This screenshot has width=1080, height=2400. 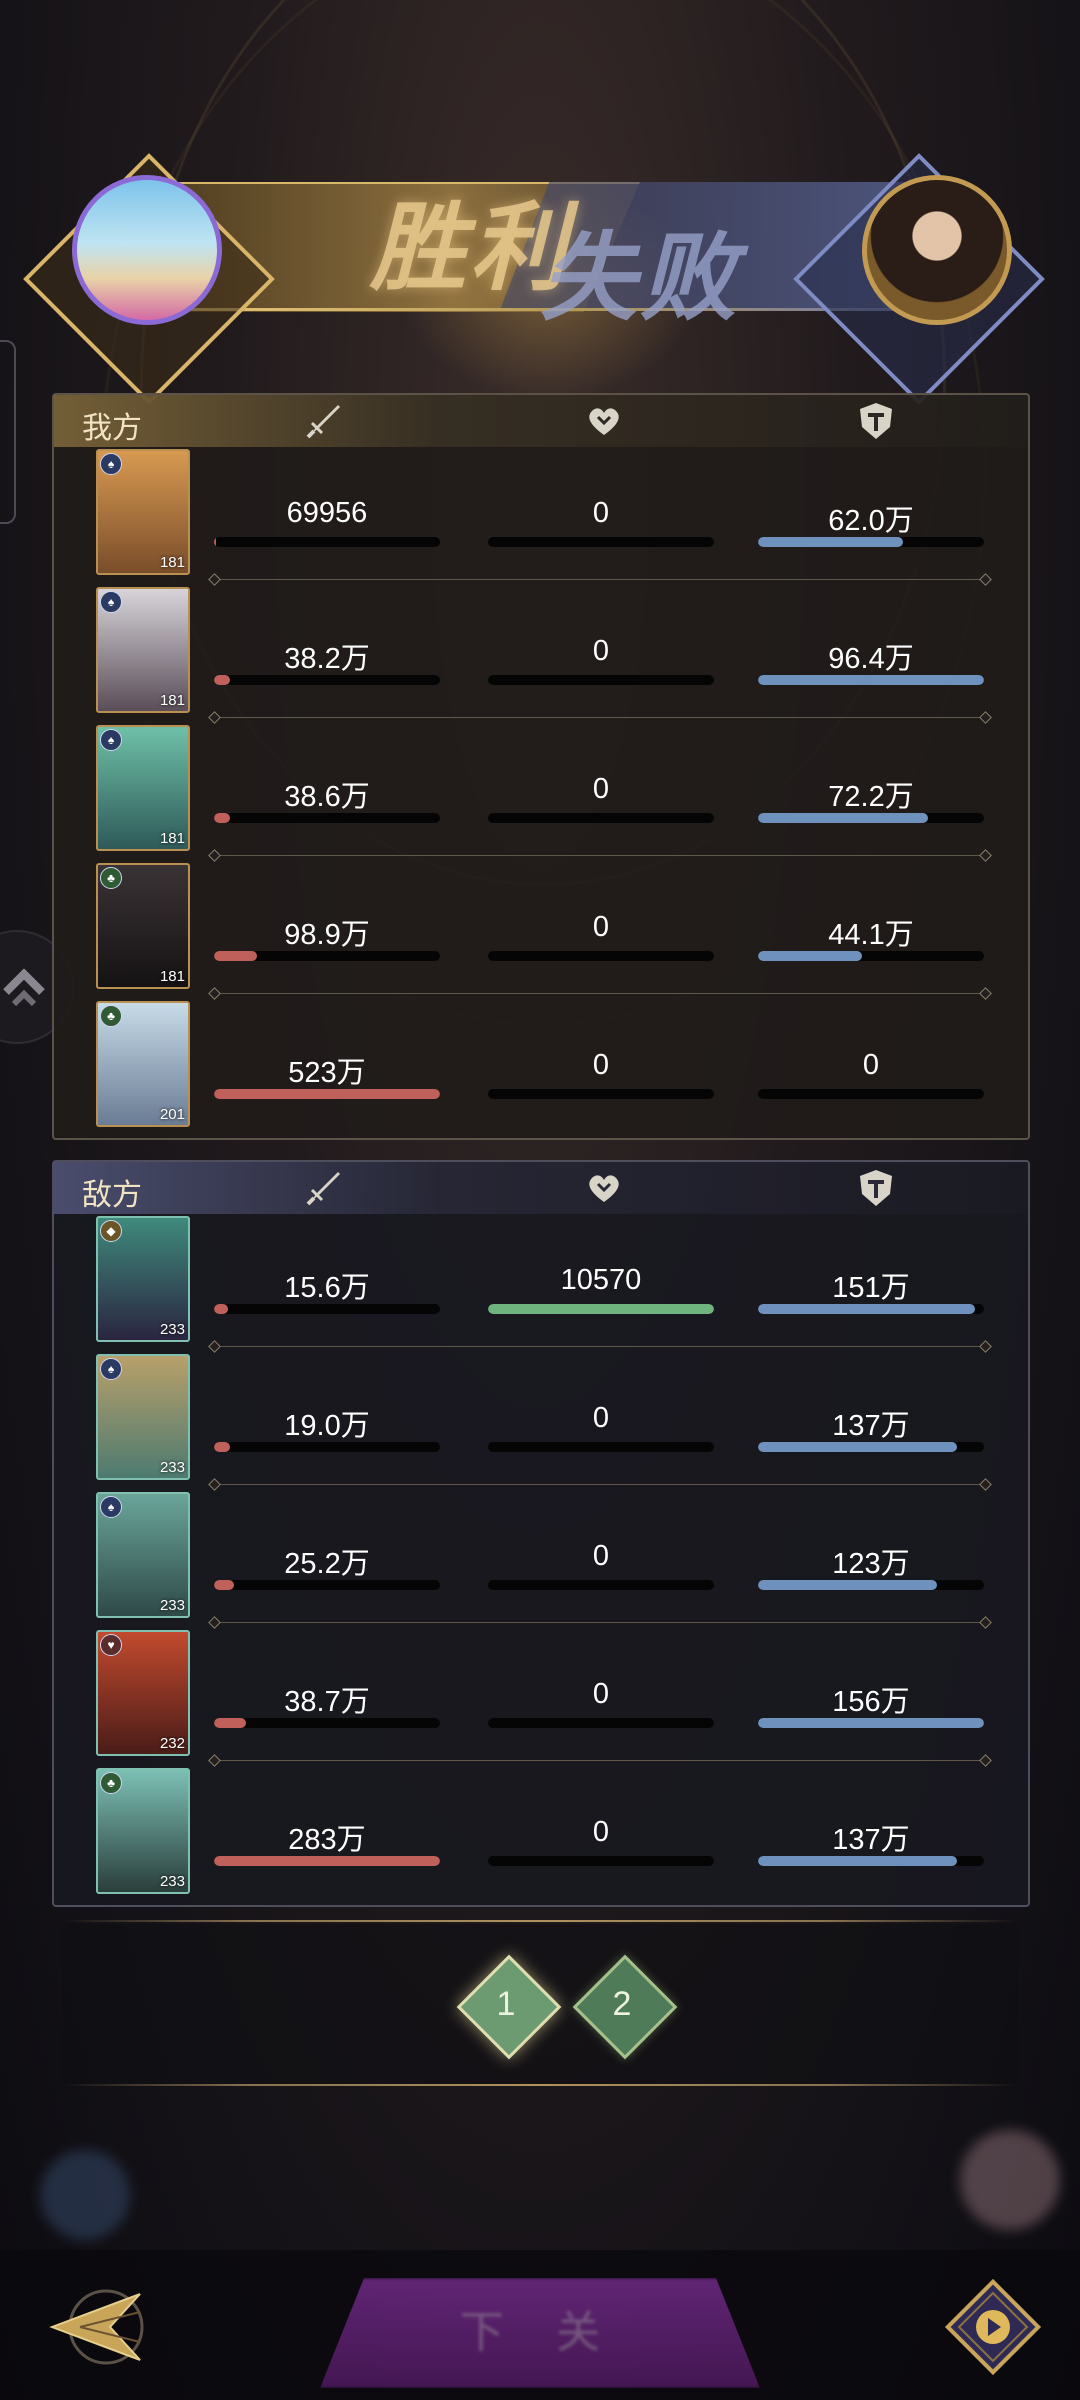 What do you see at coordinates (541, 1837) in the screenshot?
I see `enemy-row: ♣ 233 283万 0 137万` at bounding box center [541, 1837].